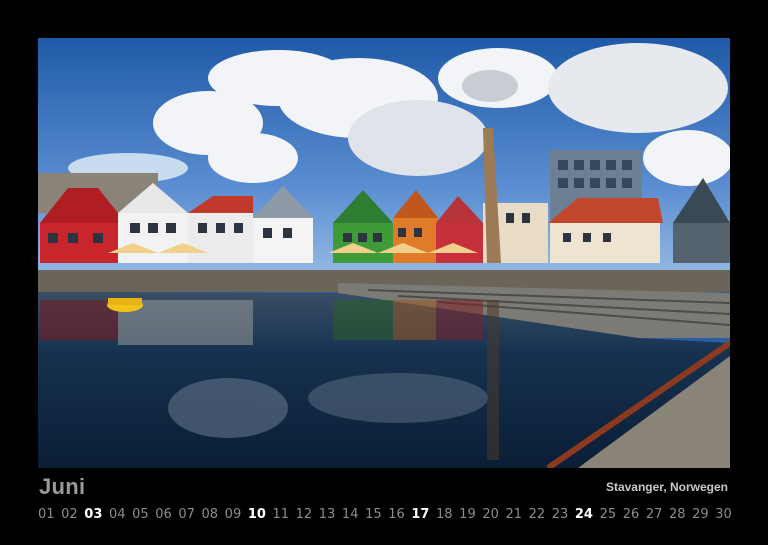 This screenshot has width=768, height=545. What do you see at coordinates (583, 514) in the screenshot?
I see `day-24: 24` at bounding box center [583, 514].